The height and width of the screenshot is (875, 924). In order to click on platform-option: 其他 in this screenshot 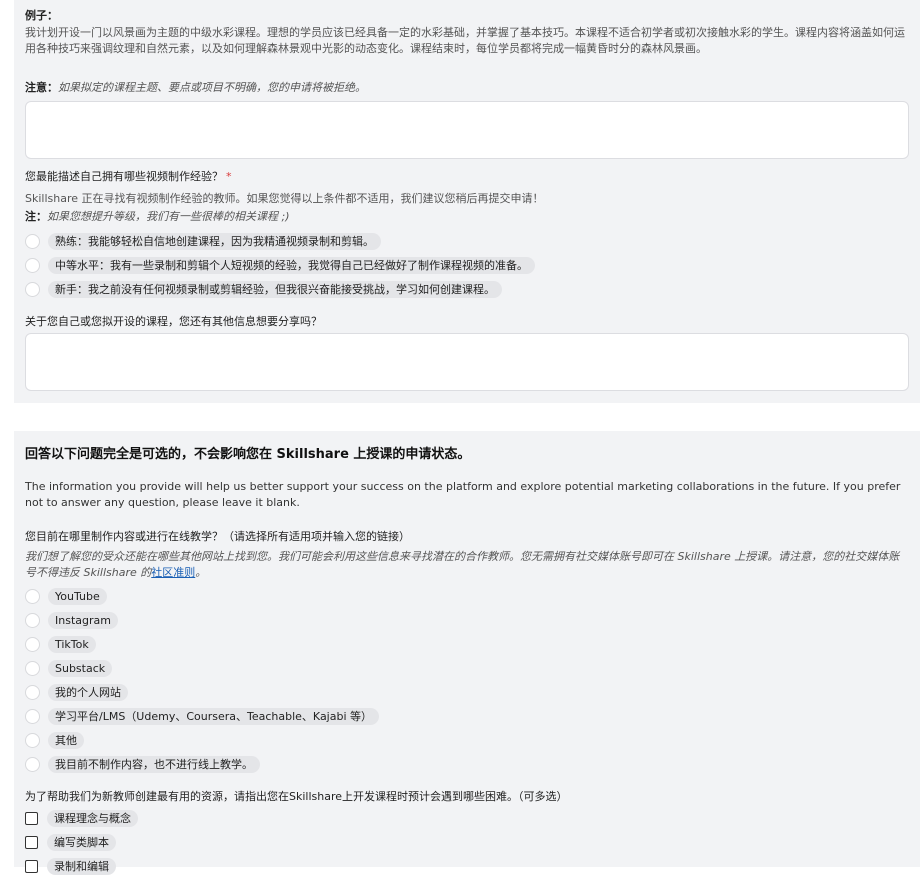, I will do `click(54, 740)`.